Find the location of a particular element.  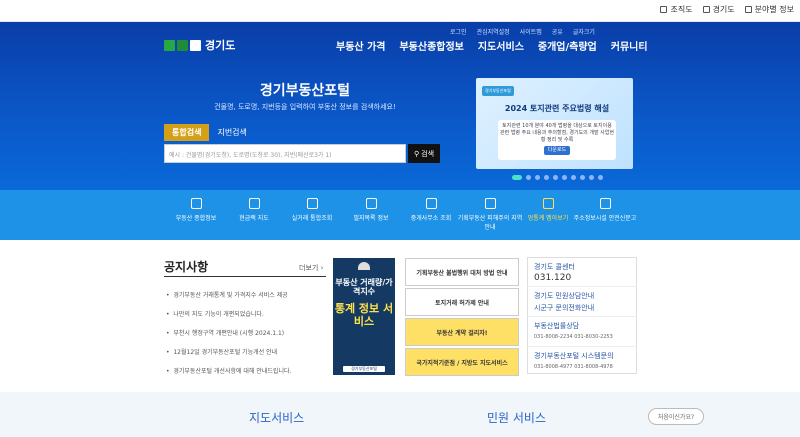

search-input: 예시 : 건물명(경기도청), 도로명(도청로 30), 지번(매산로3가 1) is located at coordinates (285, 153).